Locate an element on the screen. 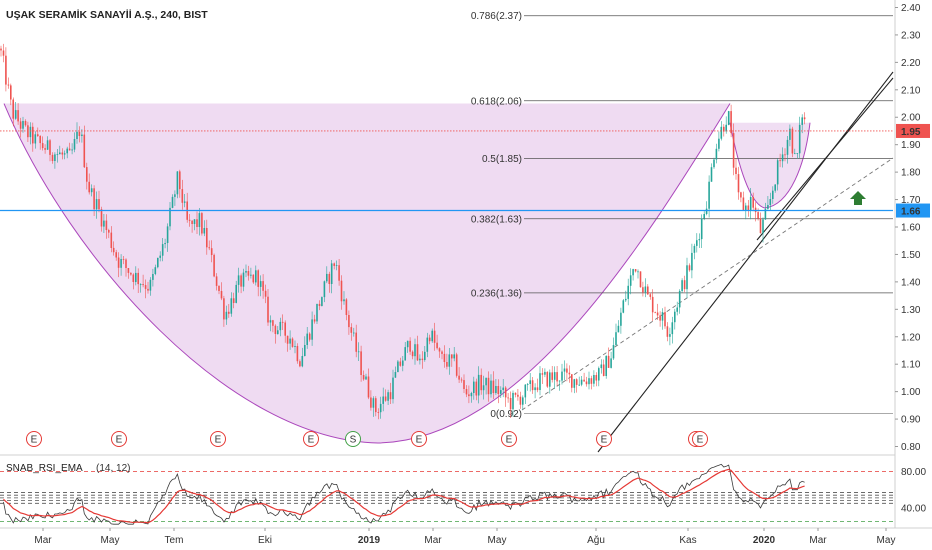 This screenshot has height=550, width=932. price-tick-label: 1.30 is located at coordinates (911, 310).